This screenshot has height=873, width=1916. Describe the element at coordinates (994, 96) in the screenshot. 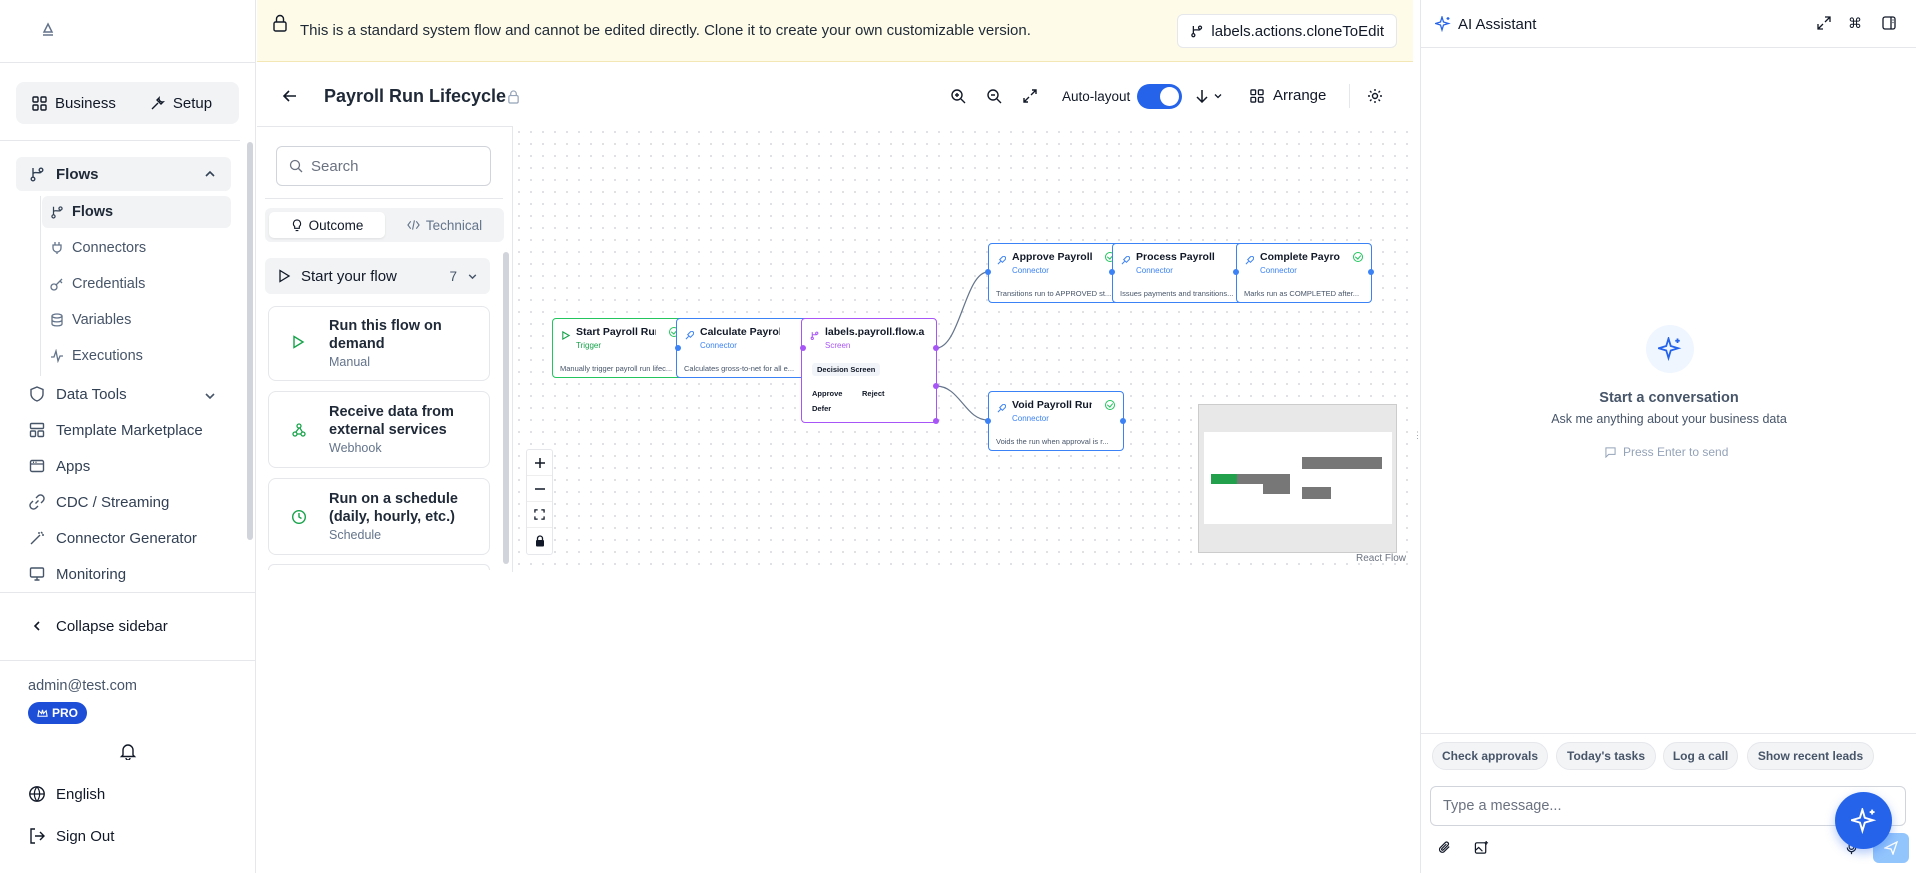

I see `zoom-out-icon` at that location.